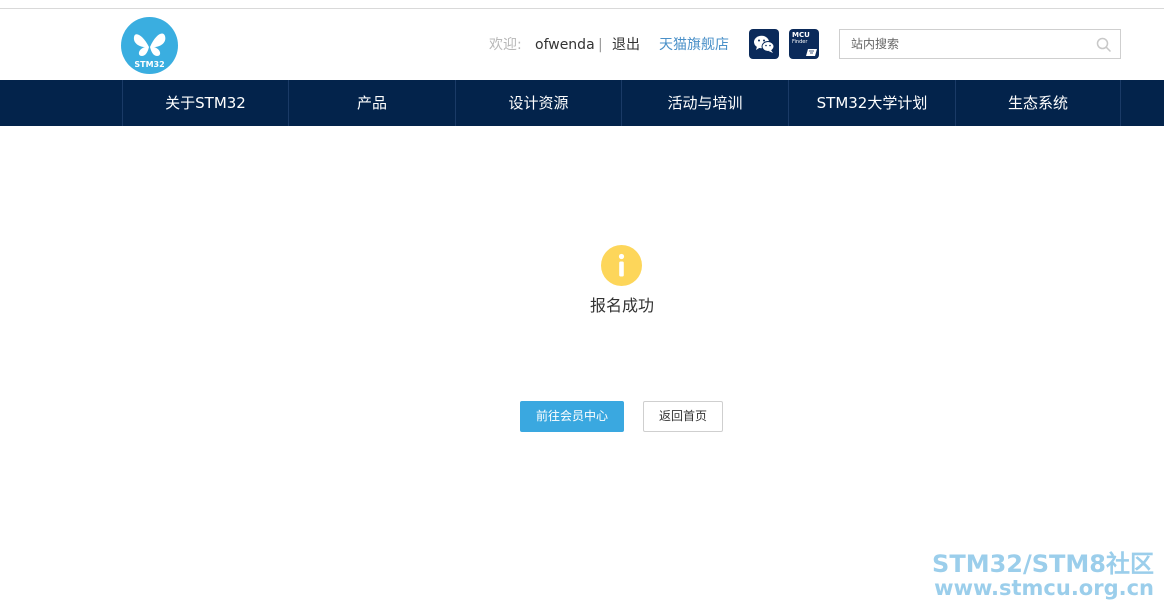  I want to click on main-nav: 关于STM32 产品 设计资源 活动与培训 STM32大学计划 生态系统, so click(582, 103).